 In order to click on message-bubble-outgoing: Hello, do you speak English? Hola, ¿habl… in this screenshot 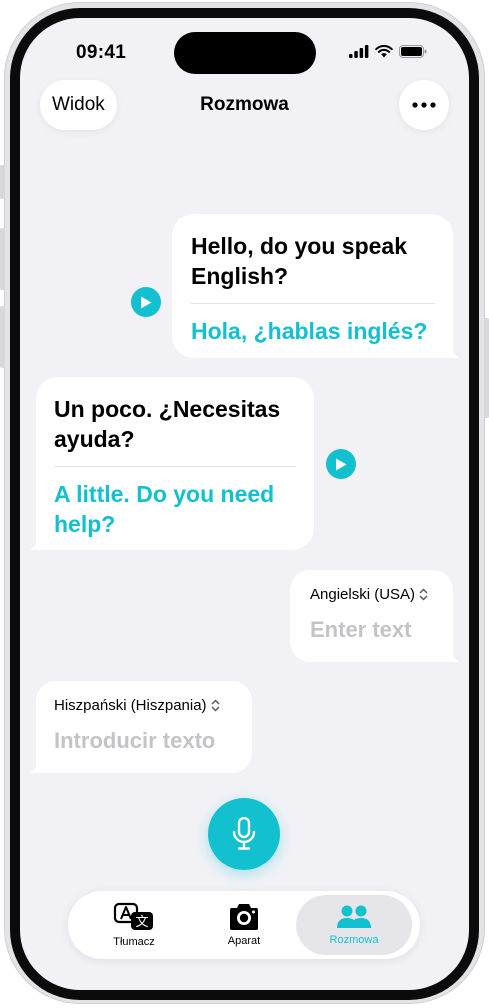, I will do `click(315, 286)`.